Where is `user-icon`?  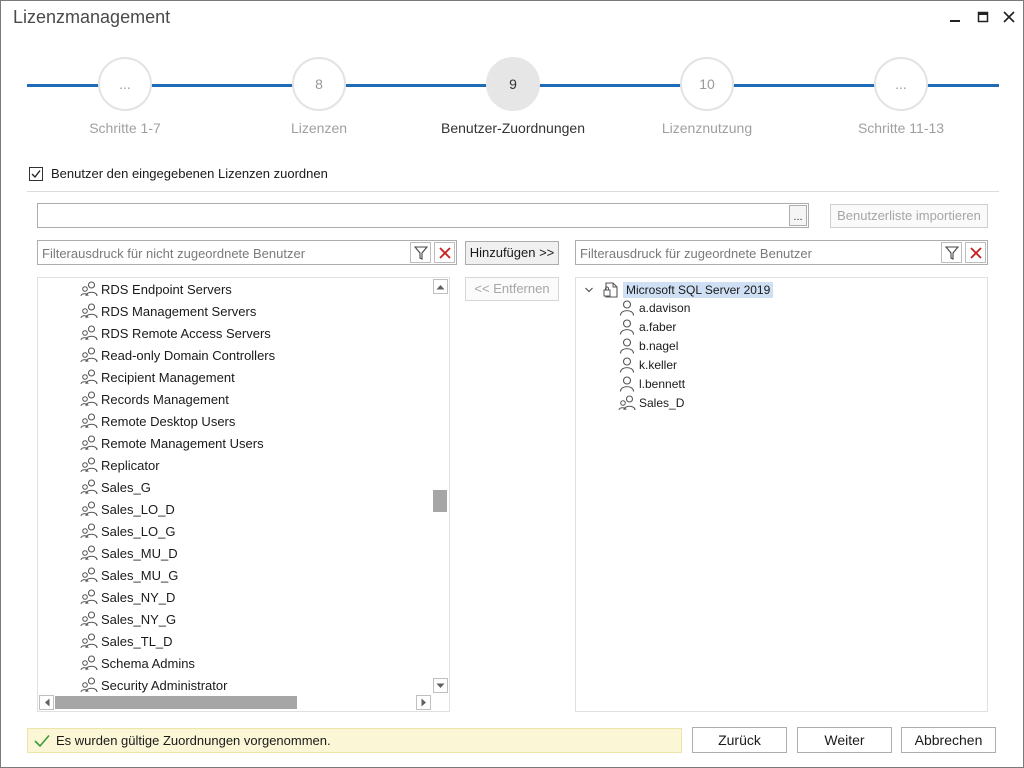 user-icon is located at coordinates (627, 365).